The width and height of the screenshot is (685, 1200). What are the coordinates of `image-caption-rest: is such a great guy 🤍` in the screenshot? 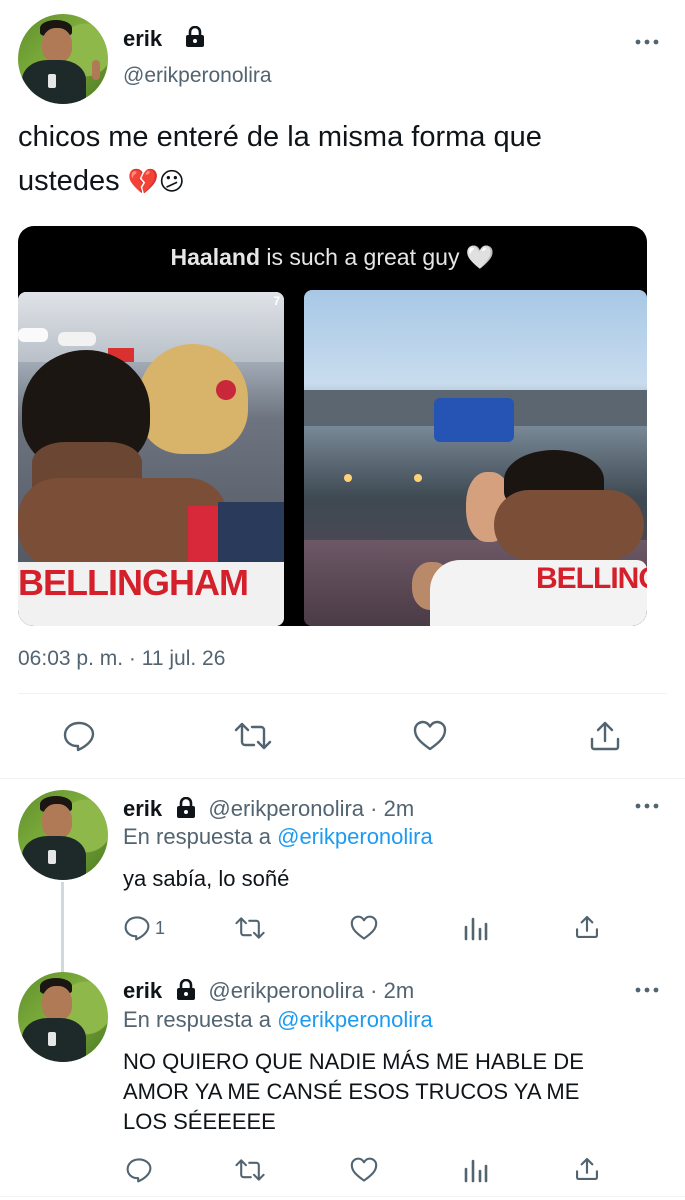 It's located at (377, 257).